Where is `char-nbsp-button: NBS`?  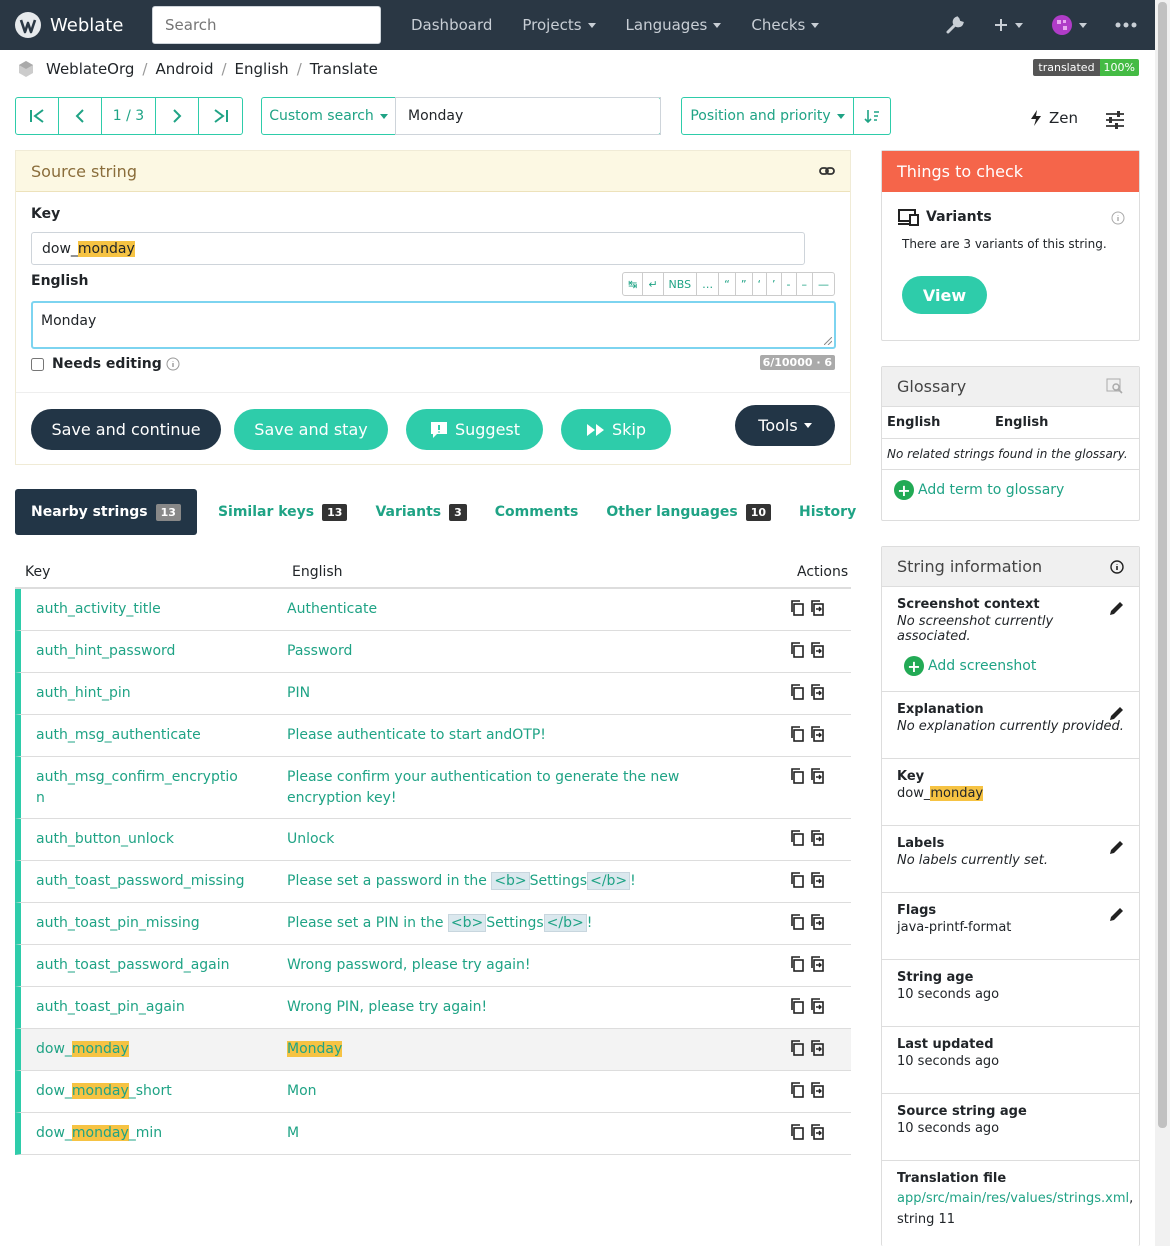 char-nbsp-button: NBS is located at coordinates (681, 284).